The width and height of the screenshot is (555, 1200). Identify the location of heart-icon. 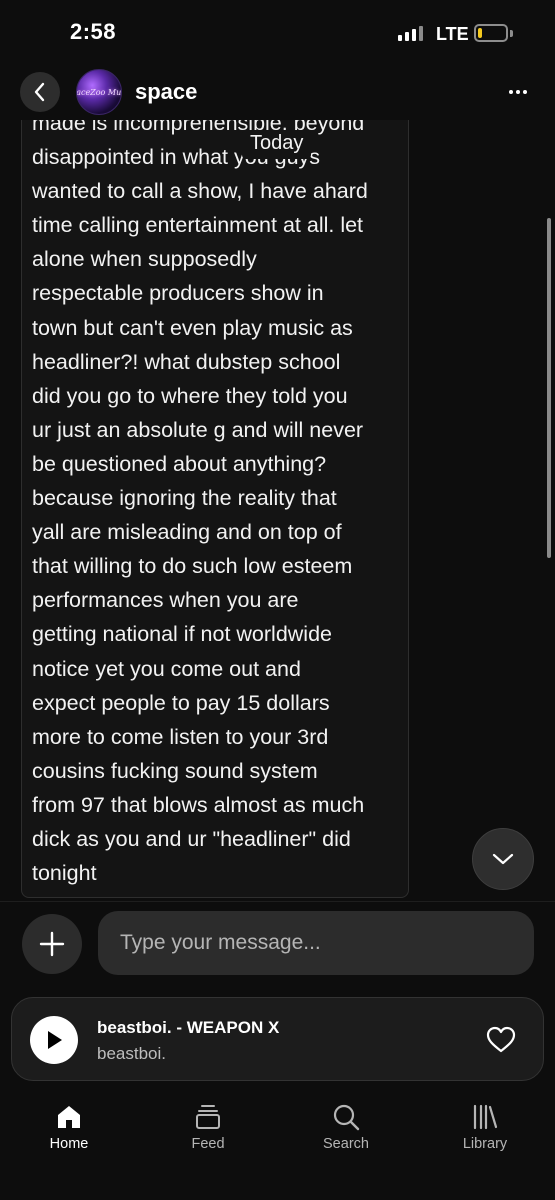
(501, 1039).